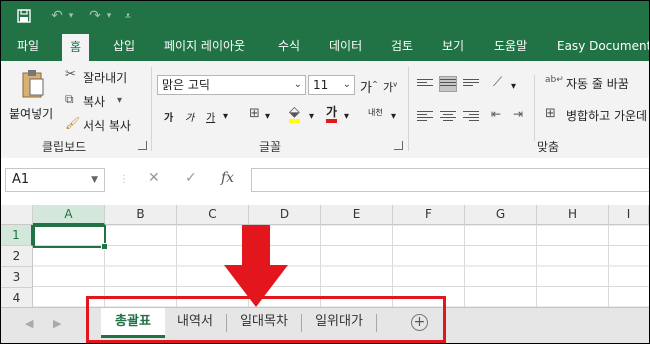 The height and width of the screenshot is (344, 650). Describe the element at coordinates (109, 16) in the screenshot. I see `redo-dropdown-icon: ▾` at that location.